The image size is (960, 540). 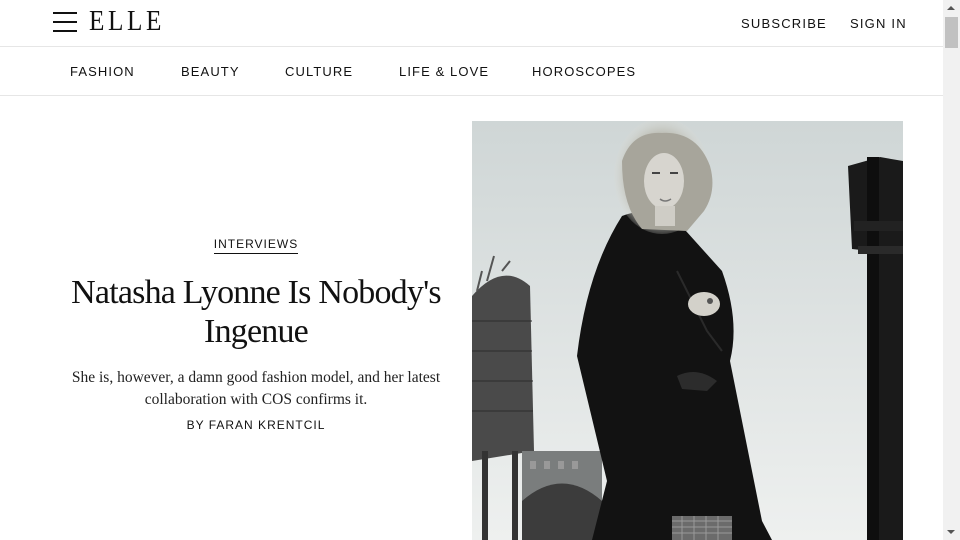 What do you see at coordinates (951, 270) in the screenshot?
I see `page-scrollbar` at bounding box center [951, 270].